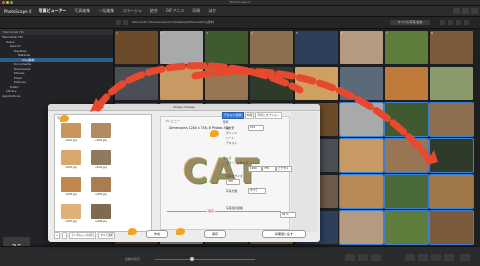 The image size is (480, 266). I want to click on create-button: 作成, so click(157, 234).